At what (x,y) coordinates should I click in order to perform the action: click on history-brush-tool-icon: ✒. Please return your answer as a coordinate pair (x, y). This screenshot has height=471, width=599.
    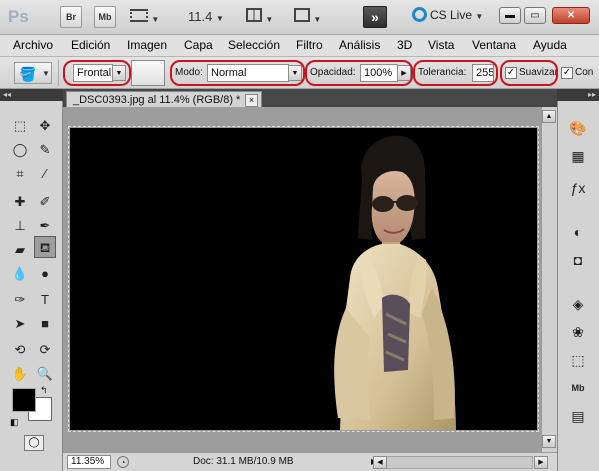
    Looking at the image, I should click on (45, 226).